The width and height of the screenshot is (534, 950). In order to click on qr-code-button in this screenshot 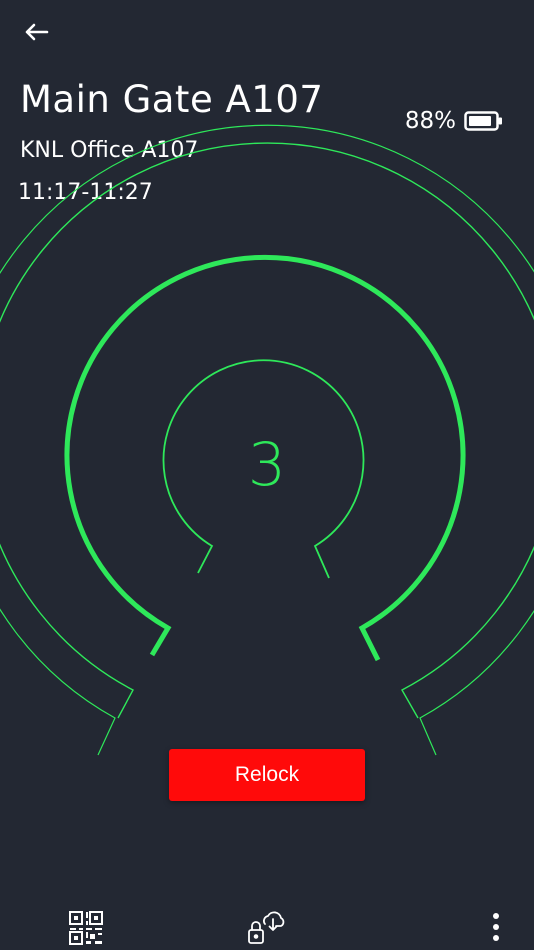, I will do `click(86, 928)`.